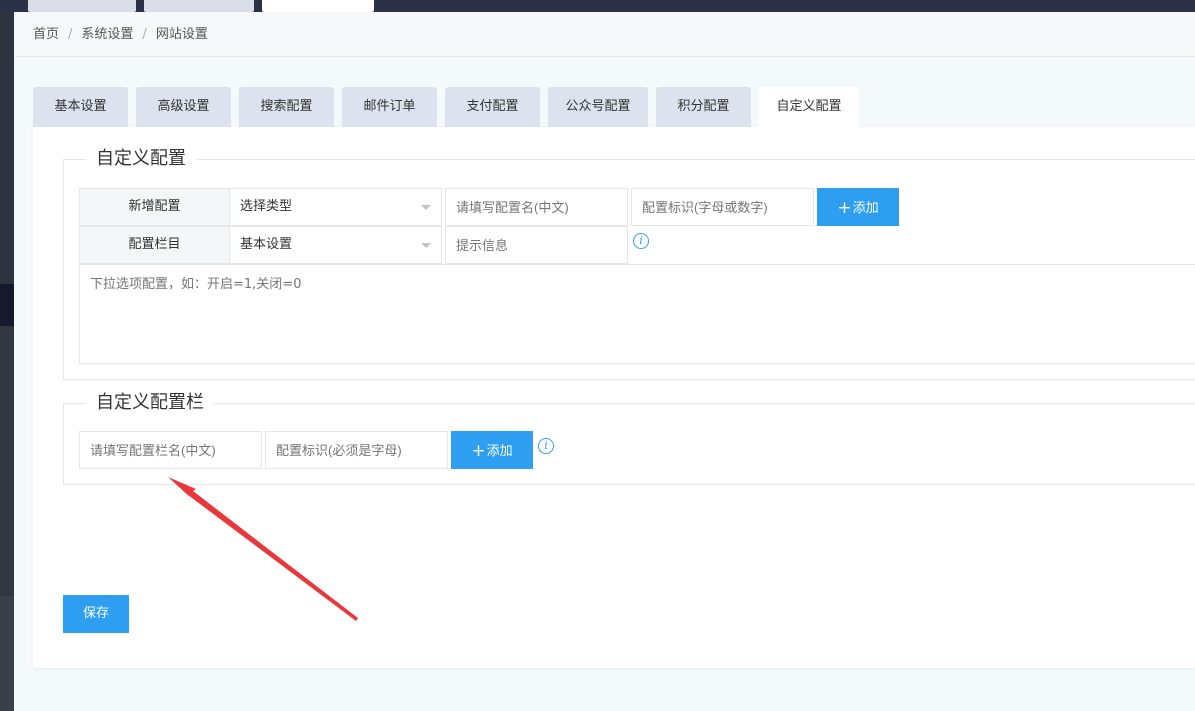 The height and width of the screenshot is (711, 1195). I want to click on top-tab-active, so click(318, 6).